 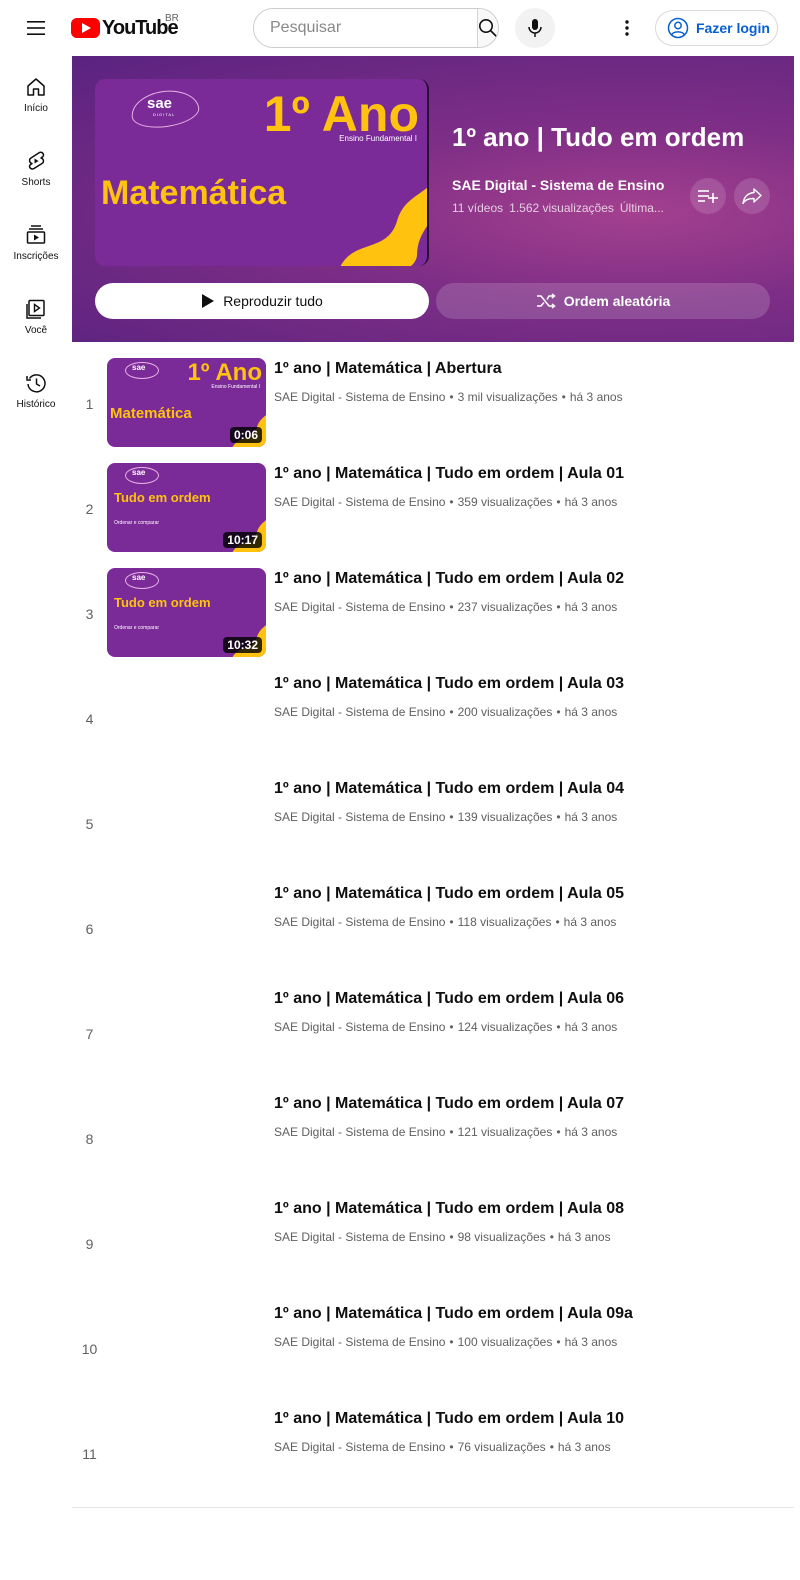 What do you see at coordinates (125, 28) in the screenshot?
I see `youtube-logo: YouTube` at bounding box center [125, 28].